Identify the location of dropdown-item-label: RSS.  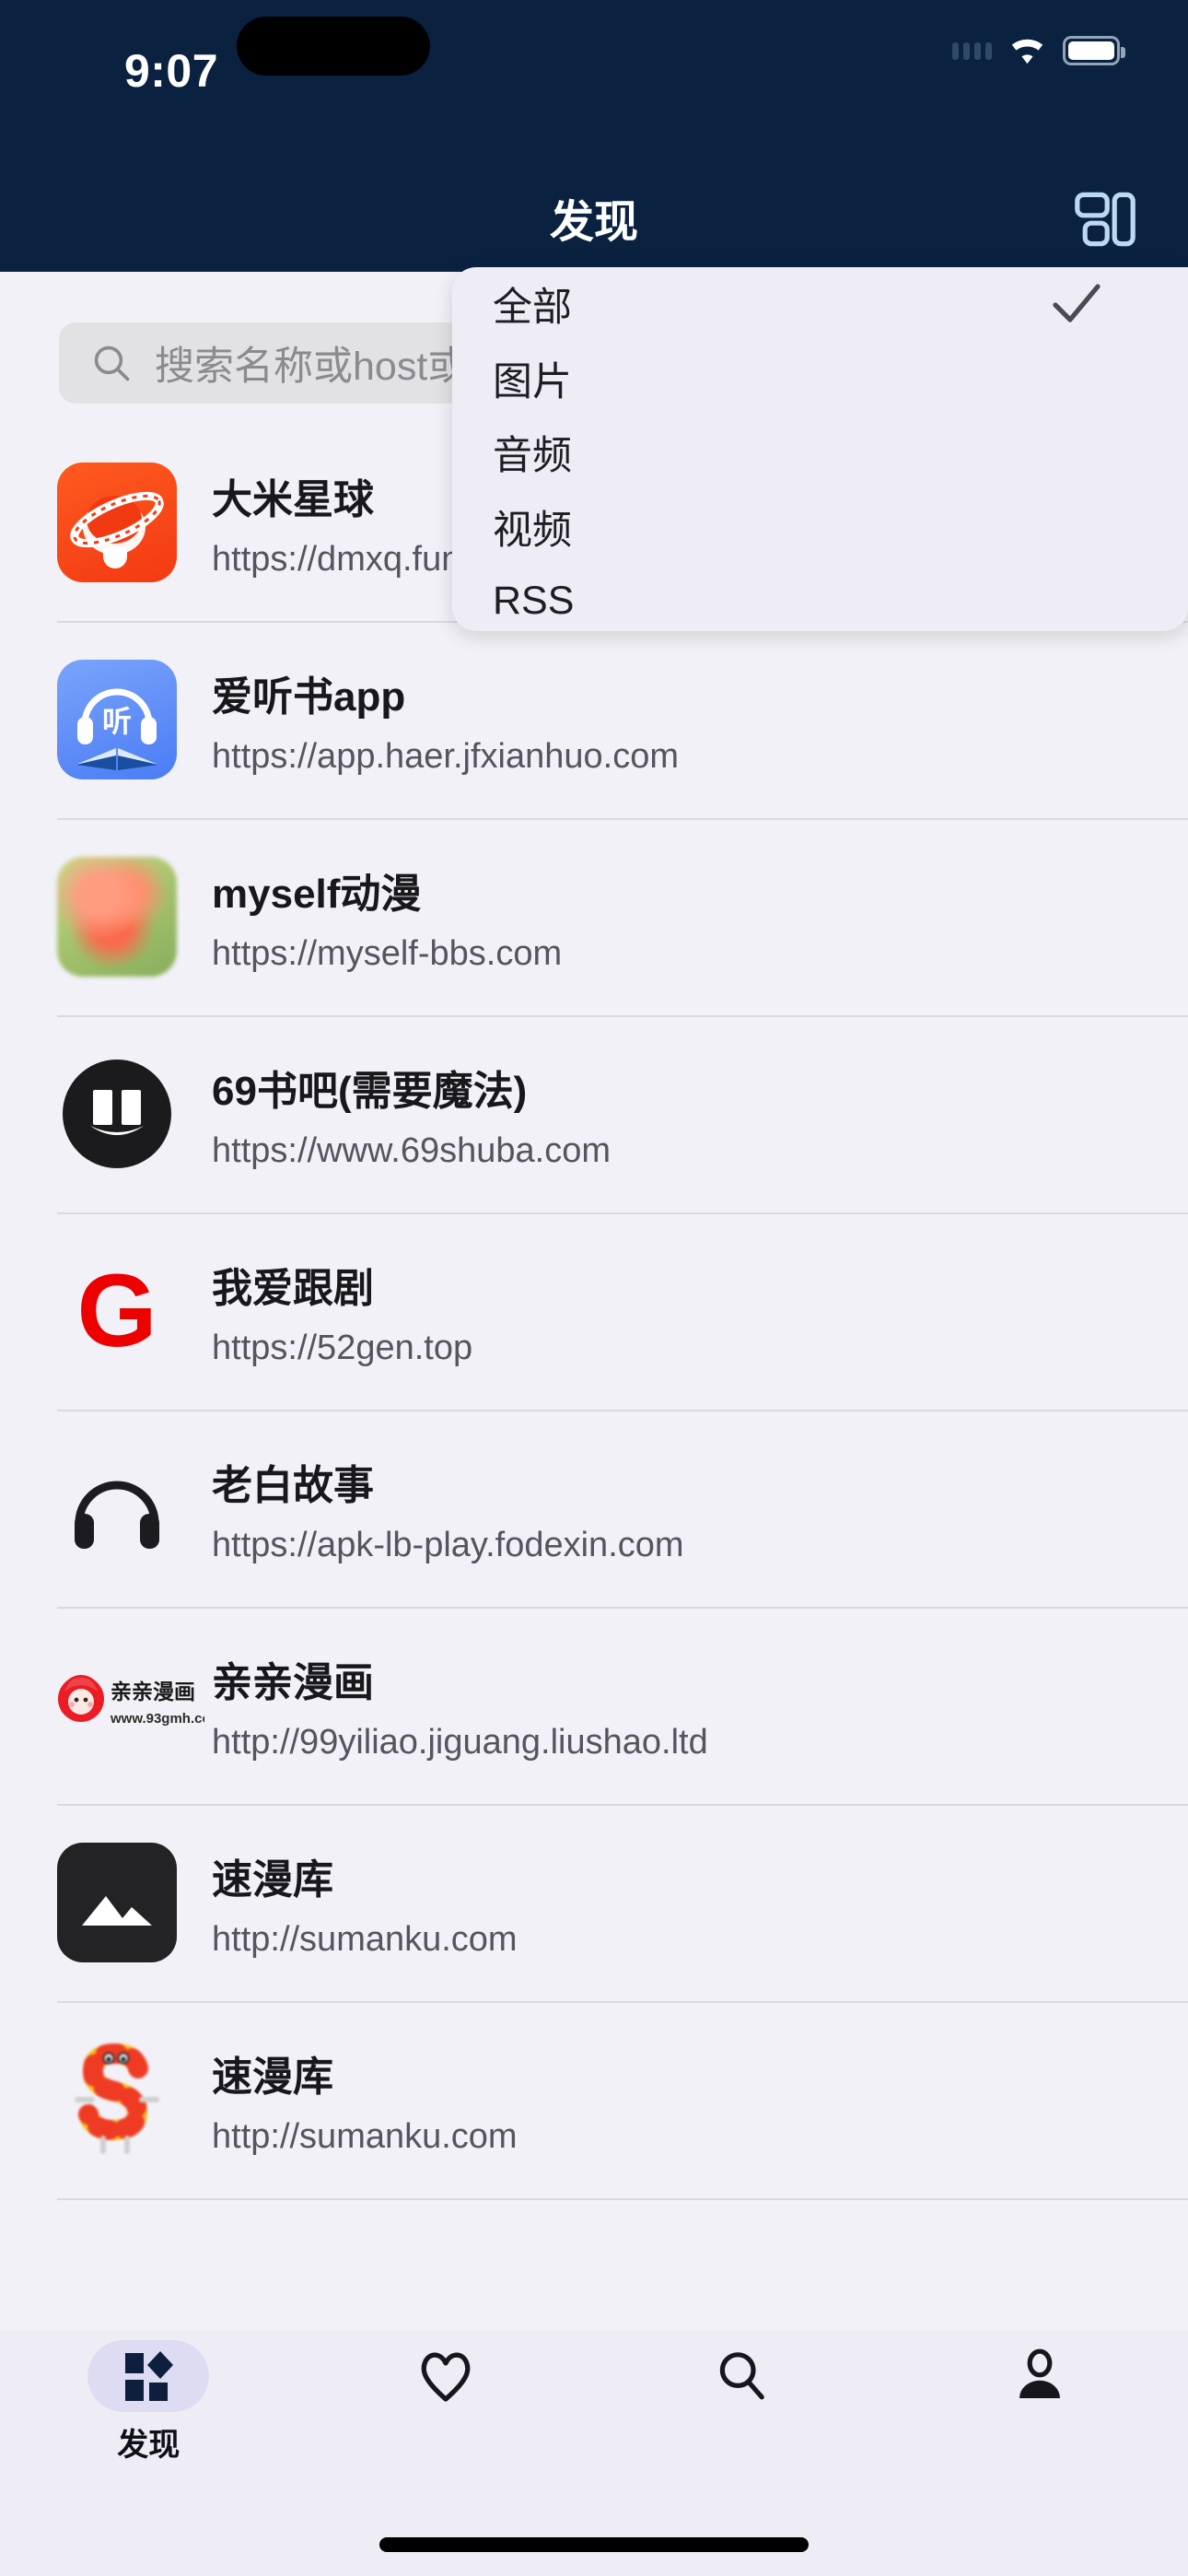
(534, 600).